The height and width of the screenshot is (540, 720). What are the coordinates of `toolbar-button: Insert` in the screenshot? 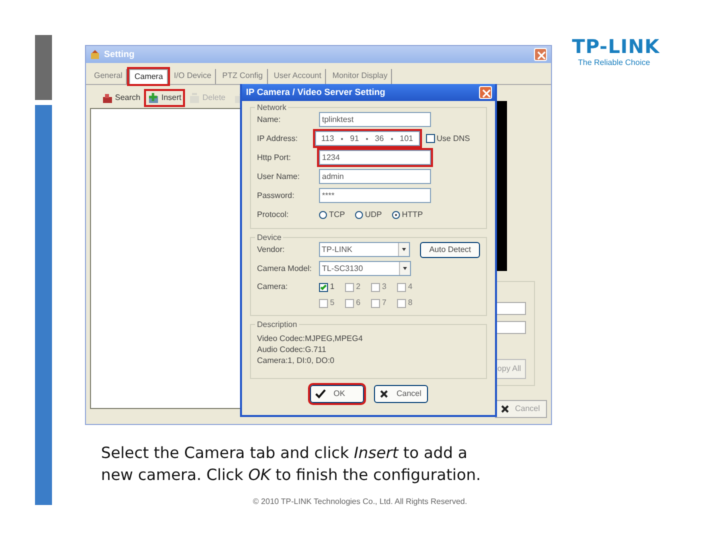 It's located at (165, 98).